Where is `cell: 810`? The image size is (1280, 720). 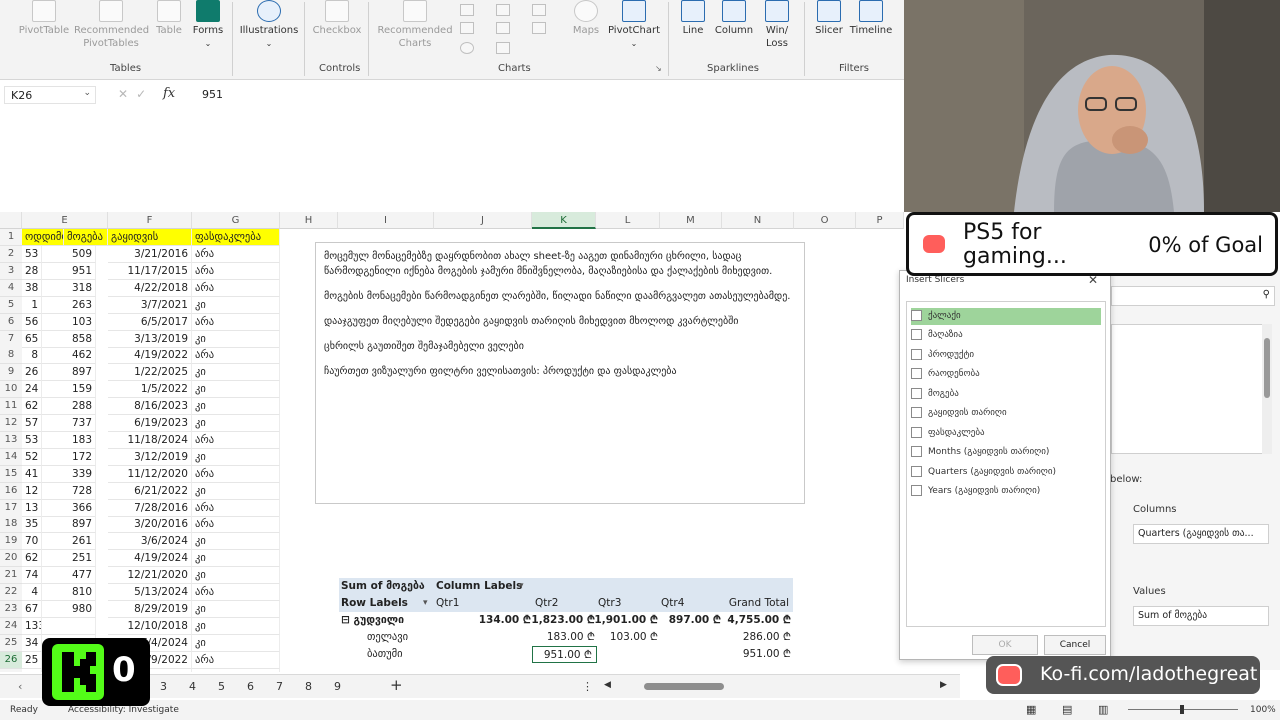 cell: 810 is located at coordinates (69, 592).